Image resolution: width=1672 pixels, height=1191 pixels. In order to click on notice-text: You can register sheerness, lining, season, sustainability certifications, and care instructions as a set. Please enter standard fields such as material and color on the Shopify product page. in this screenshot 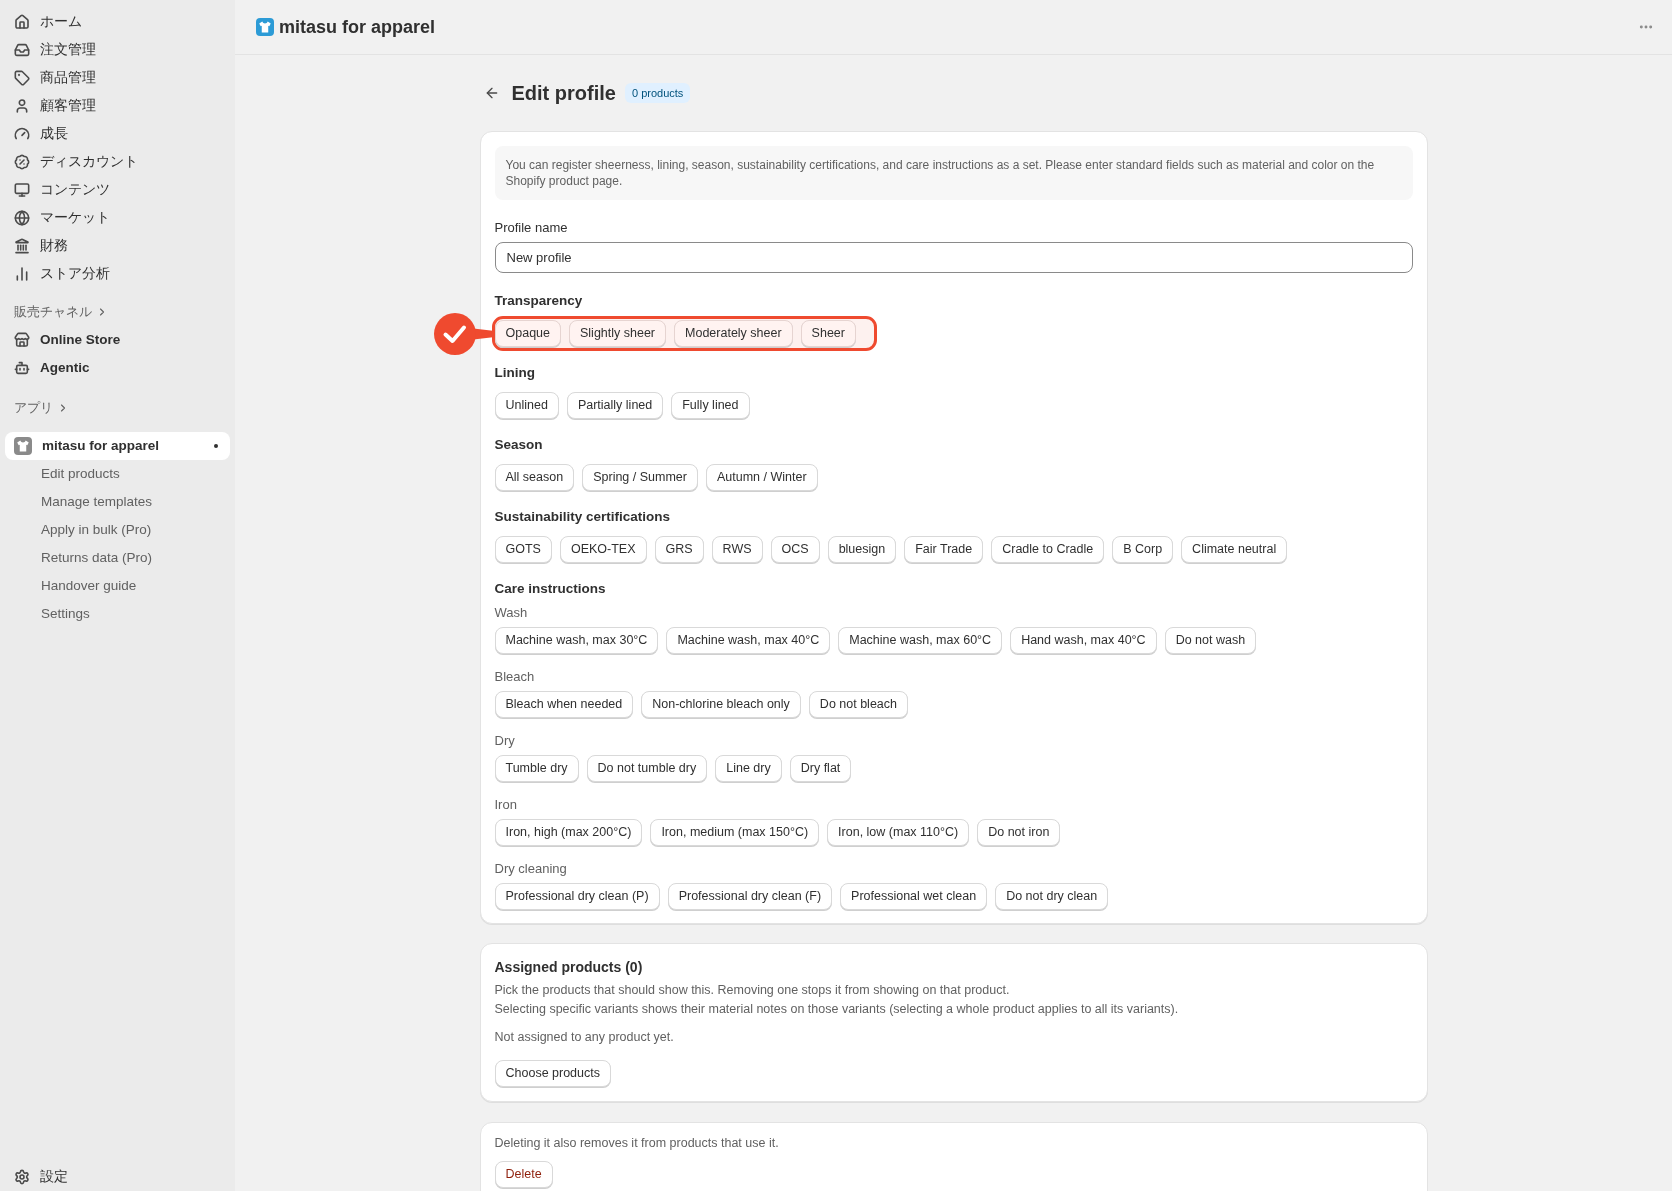, I will do `click(953, 173)`.